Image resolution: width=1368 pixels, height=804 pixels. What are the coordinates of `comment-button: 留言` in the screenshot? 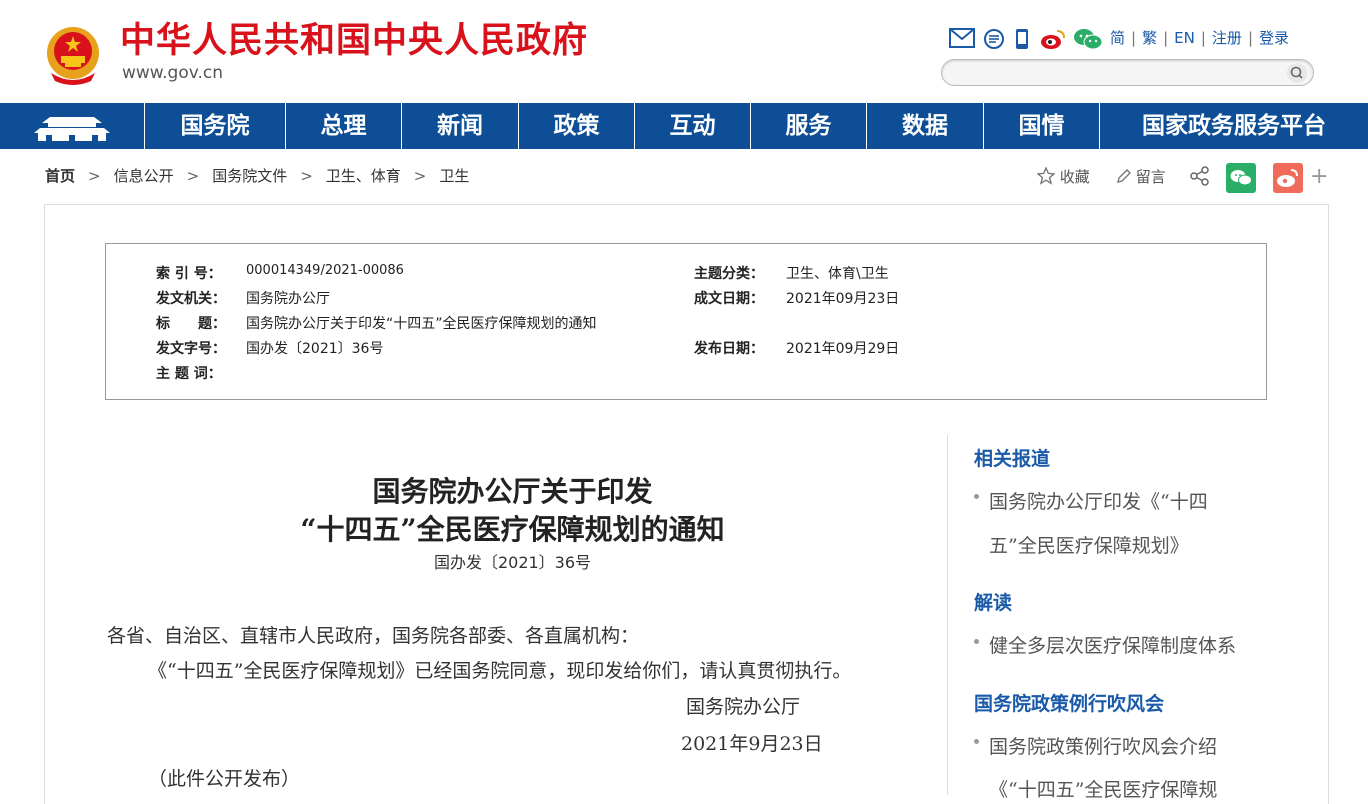 It's located at (1140, 177).